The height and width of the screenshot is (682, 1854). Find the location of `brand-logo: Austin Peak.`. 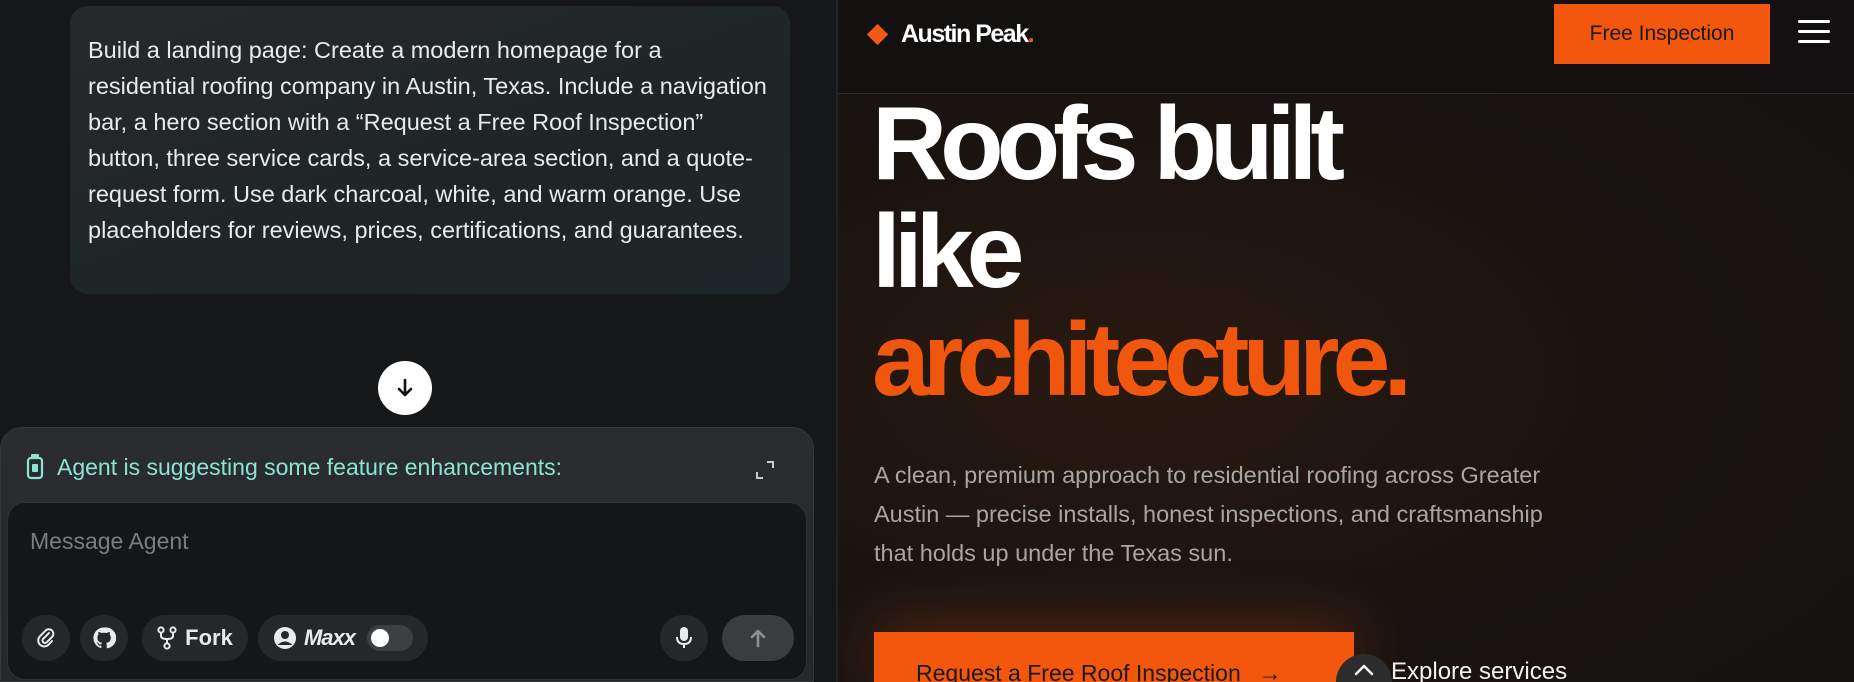

brand-logo: Austin Peak. is located at coordinates (950, 34).